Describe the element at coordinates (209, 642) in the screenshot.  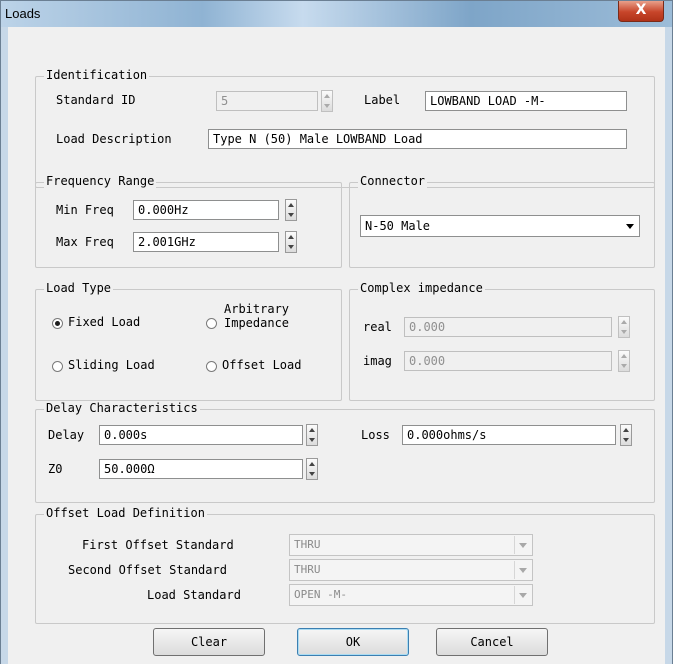
I see `clear-button: Clear` at that location.